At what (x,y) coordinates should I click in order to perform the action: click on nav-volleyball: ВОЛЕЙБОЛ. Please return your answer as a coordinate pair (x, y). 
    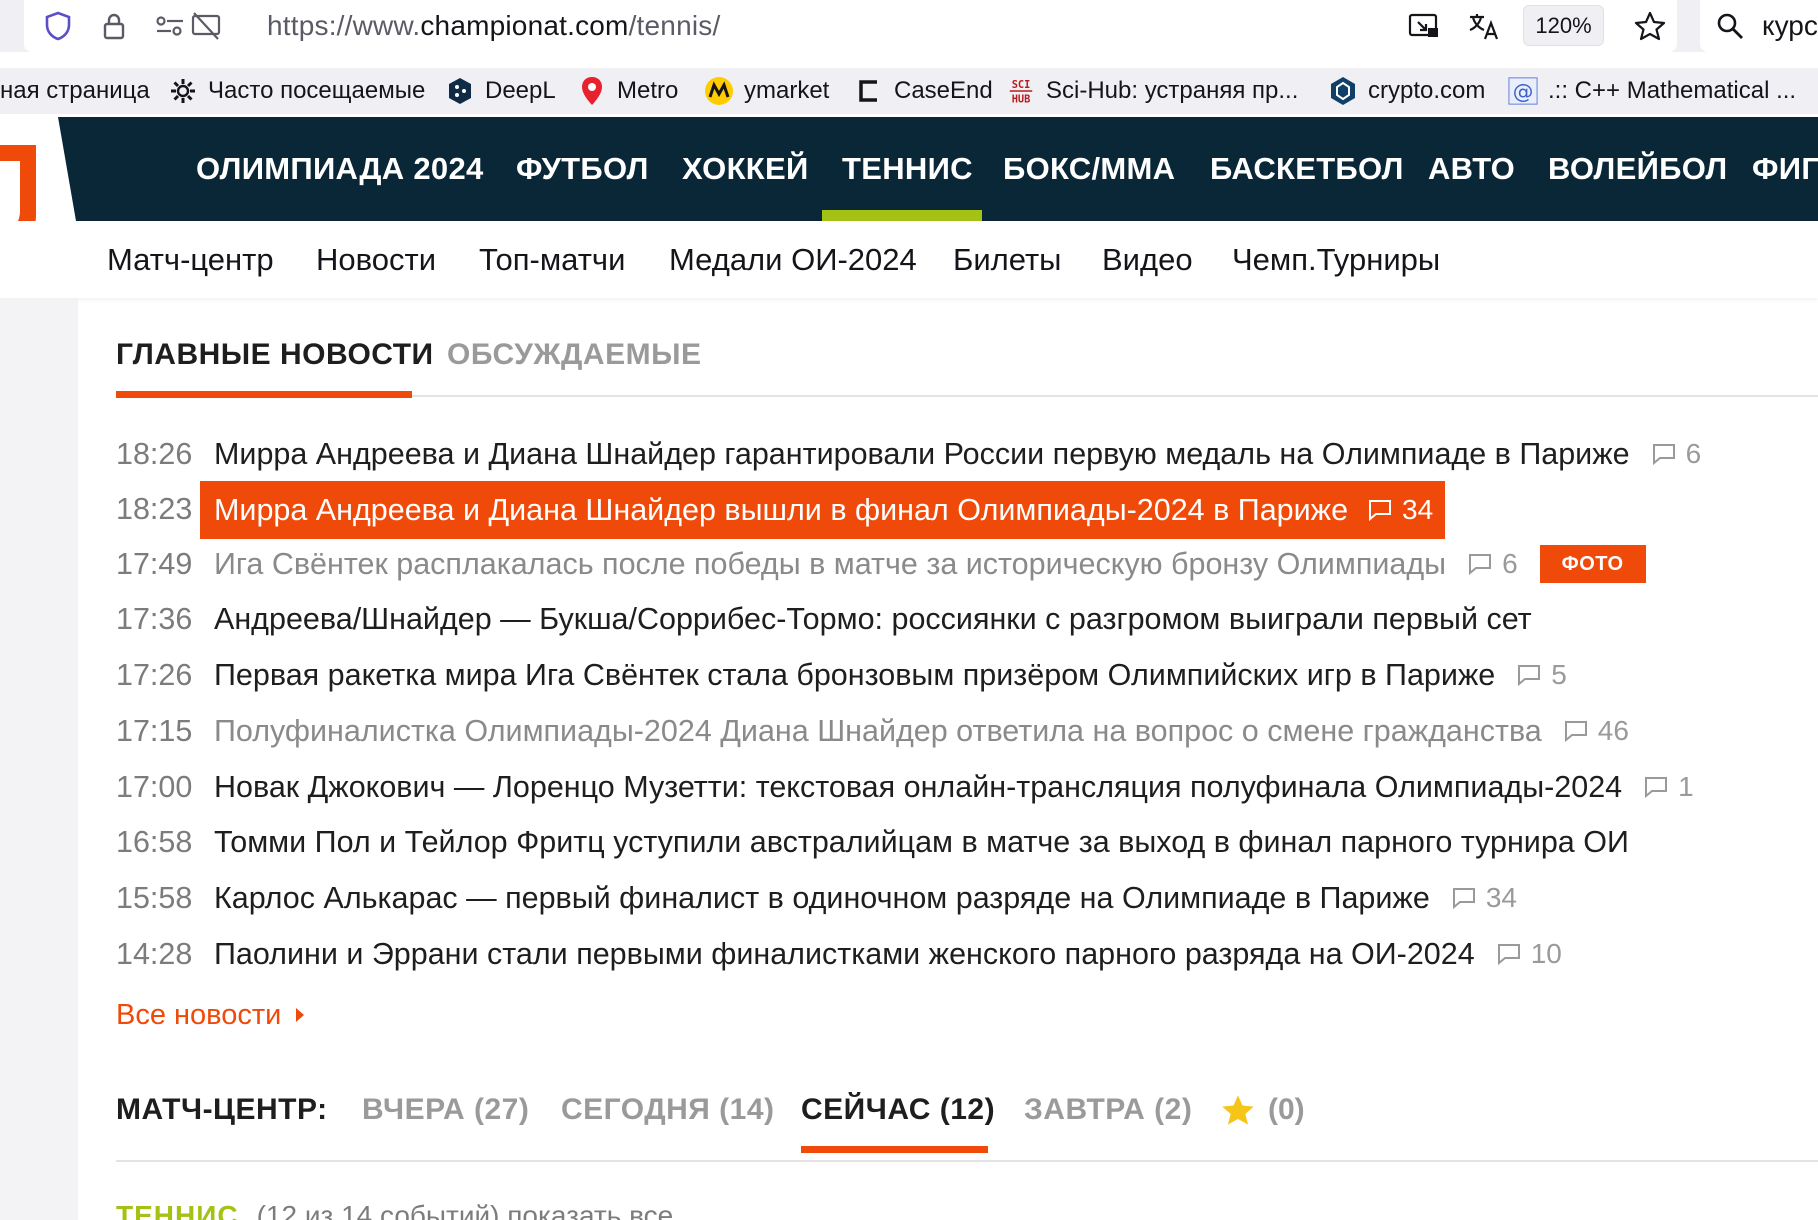
    Looking at the image, I should click on (1637, 169).